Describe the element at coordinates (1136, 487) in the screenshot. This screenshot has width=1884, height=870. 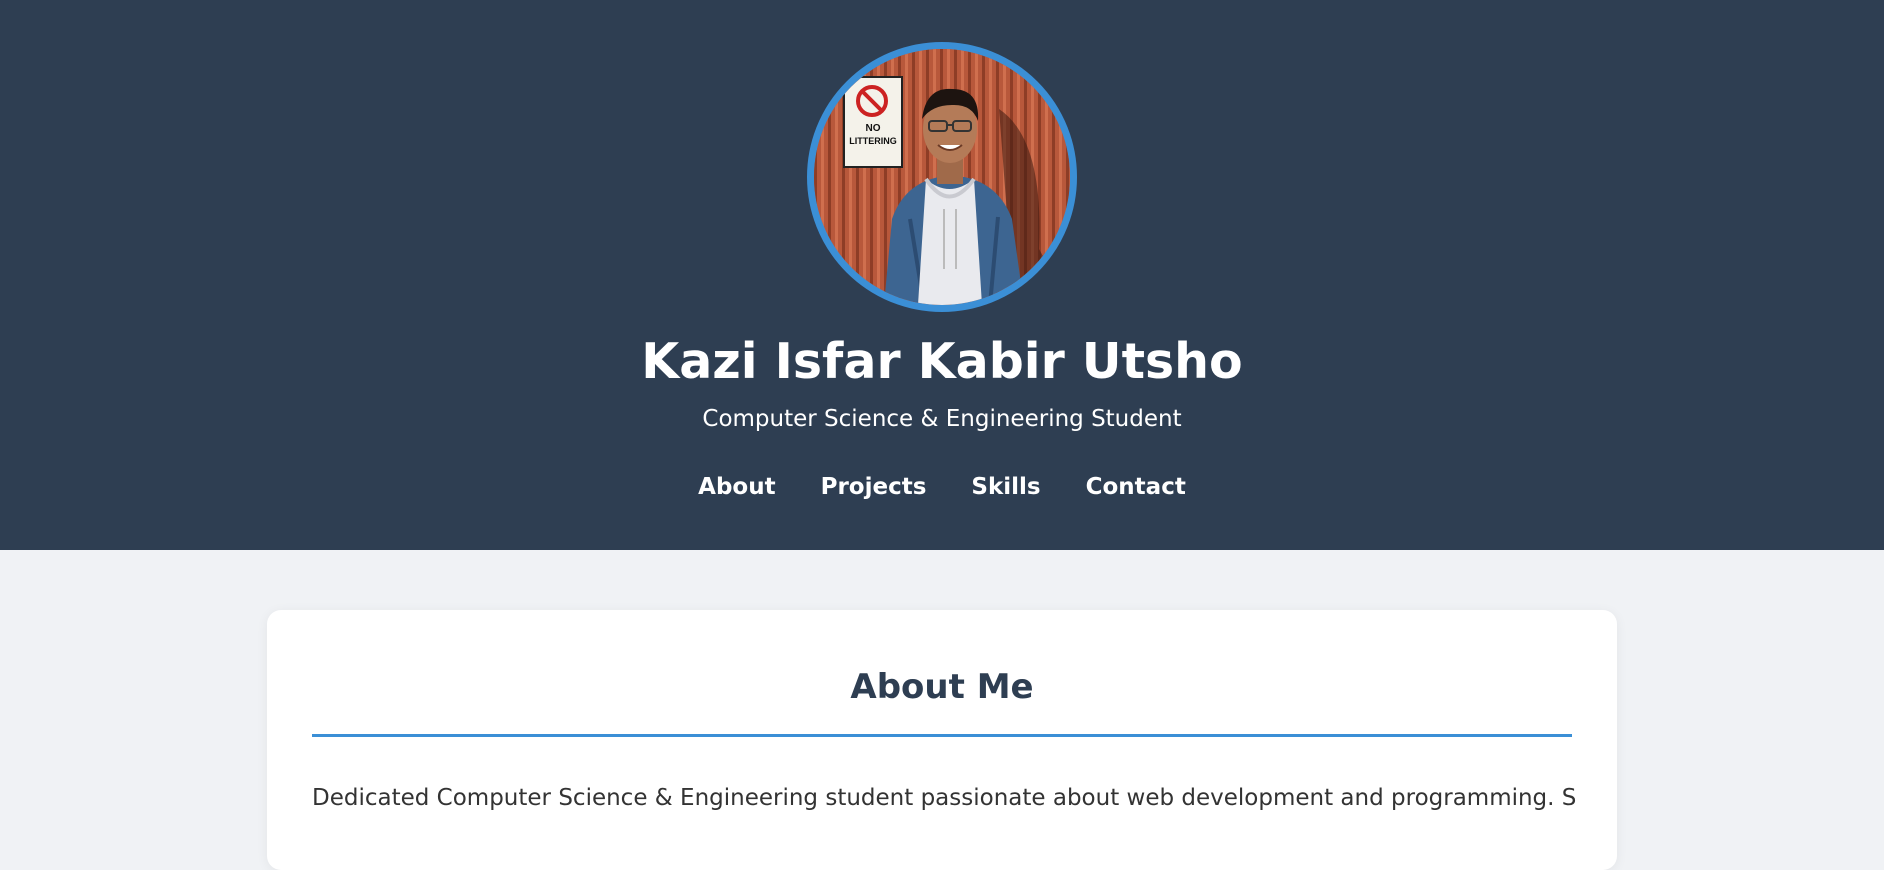
I see `nav-link-contact: Contact` at that location.